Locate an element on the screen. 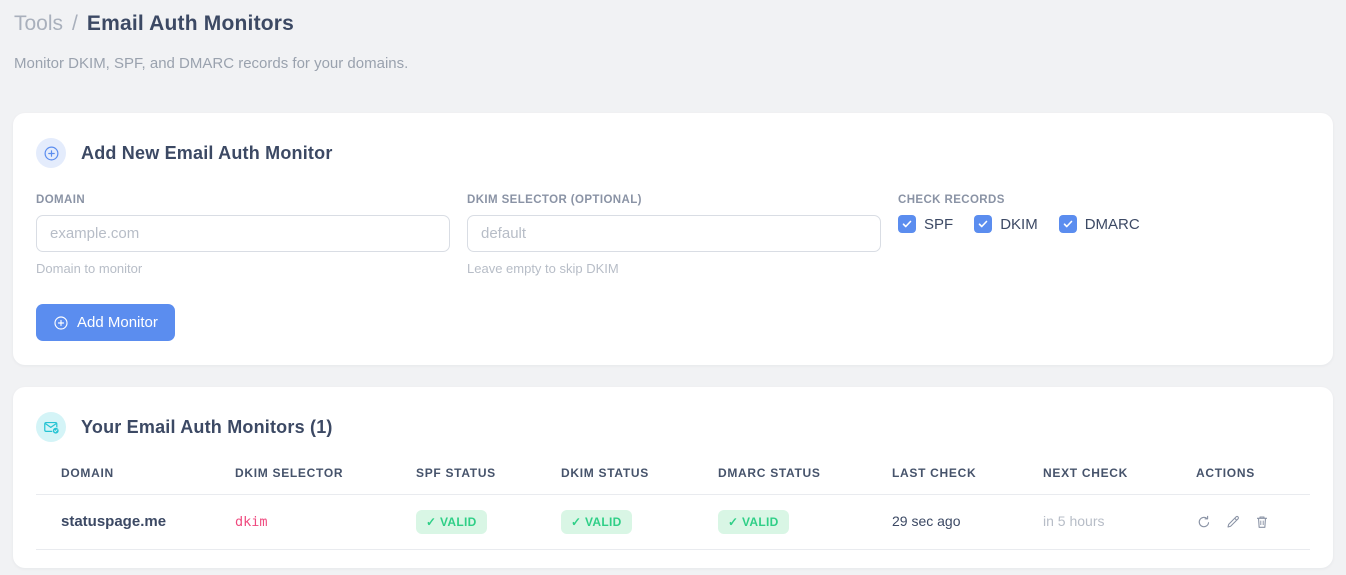 Image resolution: width=1346 pixels, height=575 pixels. add-monitor-button: Add Monitor is located at coordinates (105, 322).